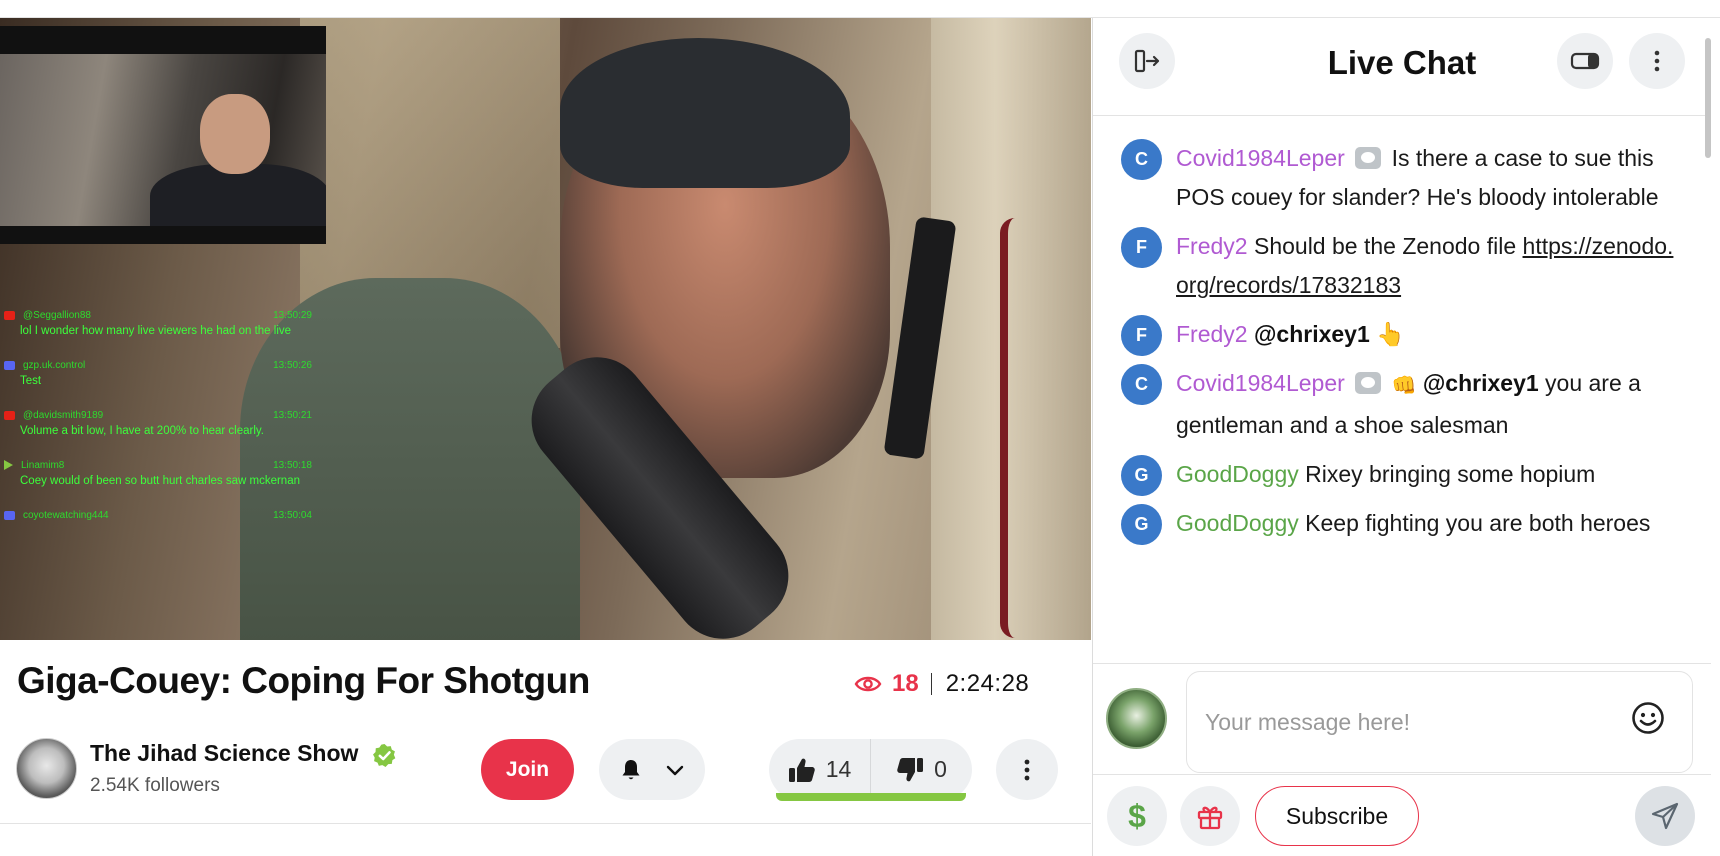 The image size is (1720, 856). I want to click on content-divider, so click(545, 823).